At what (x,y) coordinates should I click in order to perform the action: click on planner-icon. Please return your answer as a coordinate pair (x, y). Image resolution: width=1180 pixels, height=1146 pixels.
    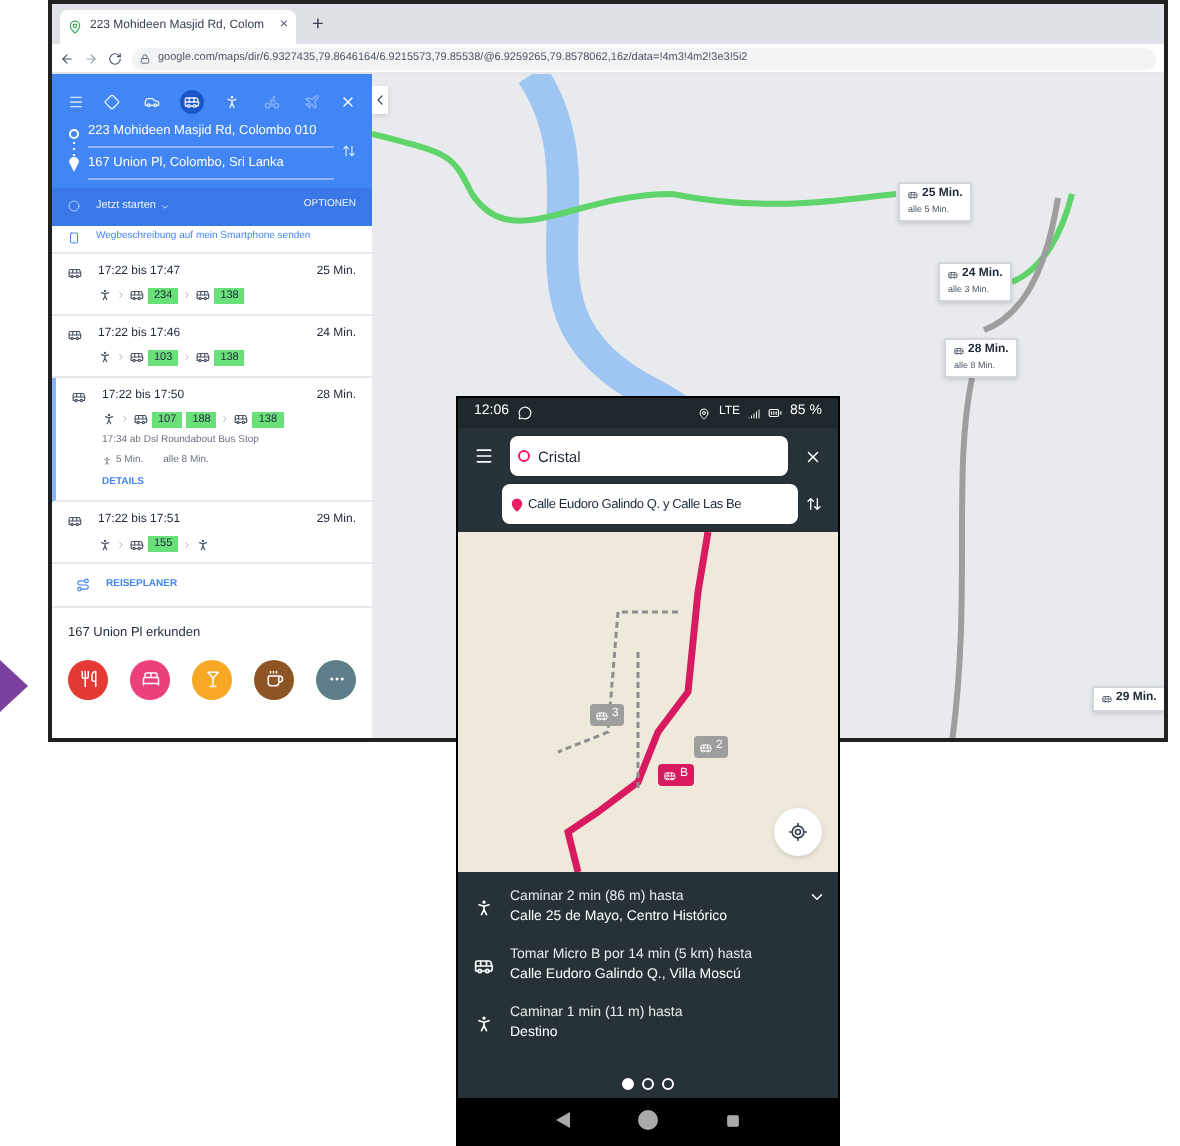
    Looking at the image, I should click on (83, 585).